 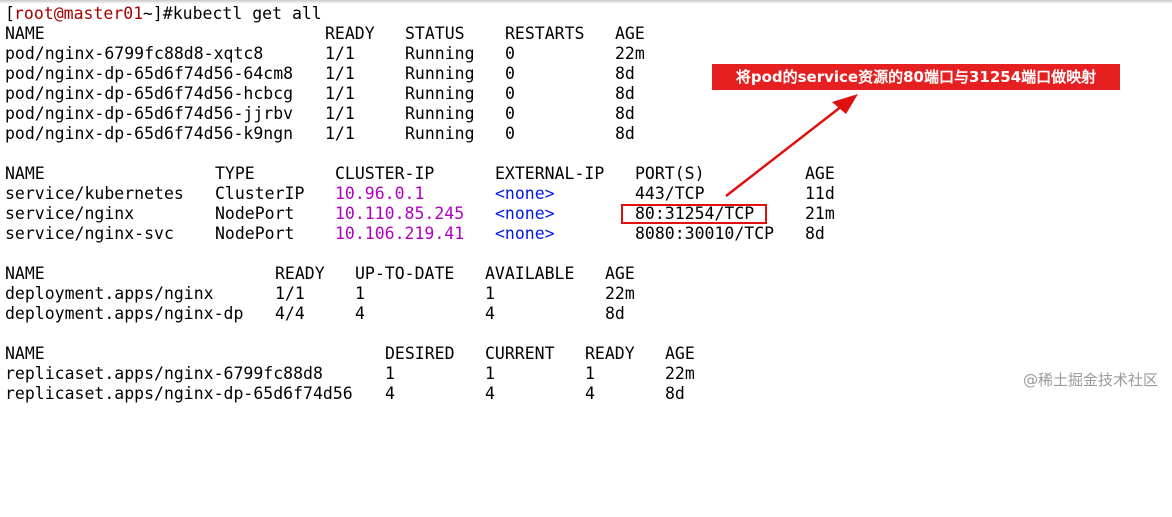 I want to click on annotation-text: 将pod的service资源的80端口与31254端口做映射, so click(x=916, y=77).